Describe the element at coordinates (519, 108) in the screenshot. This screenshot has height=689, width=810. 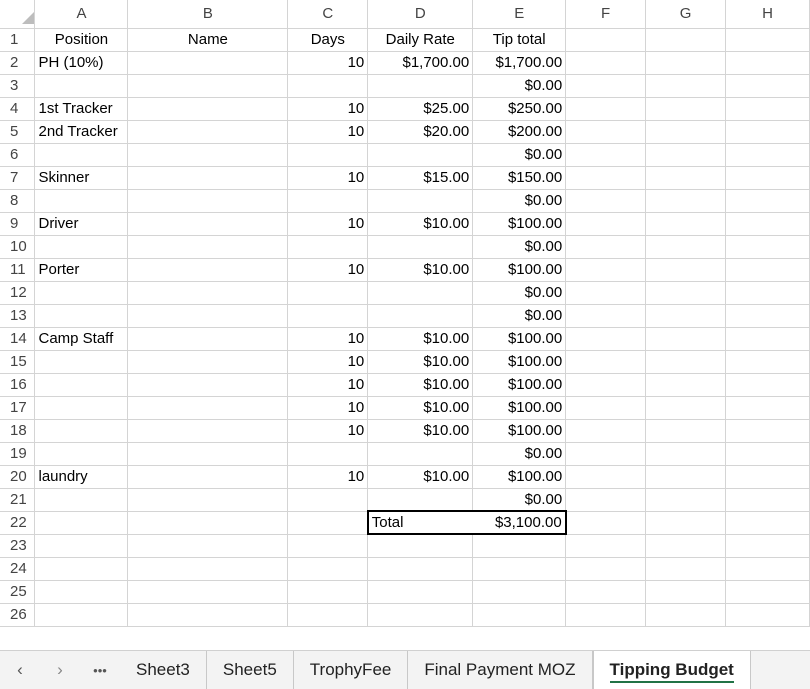
I see `cell-tip-total: $250.00` at that location.